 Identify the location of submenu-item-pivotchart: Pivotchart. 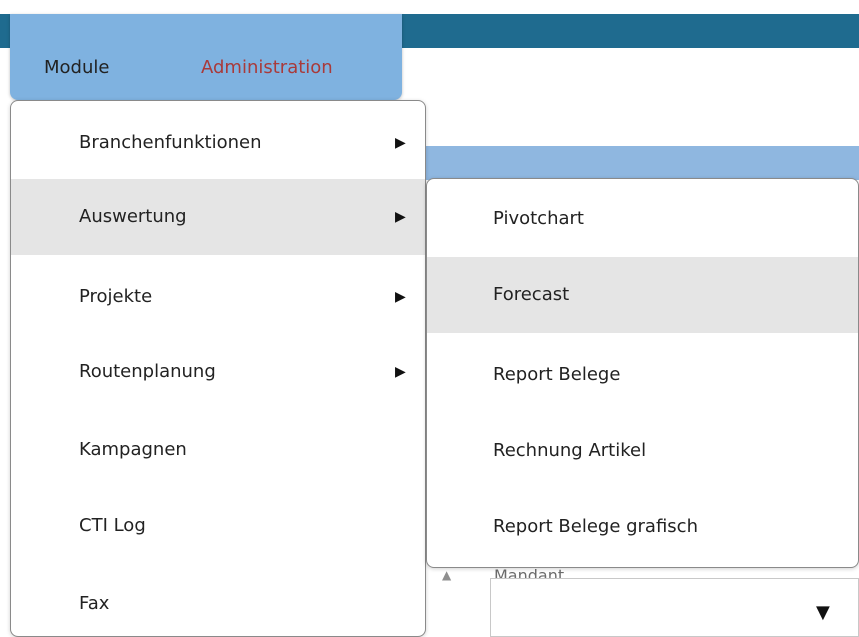
(642, 219).